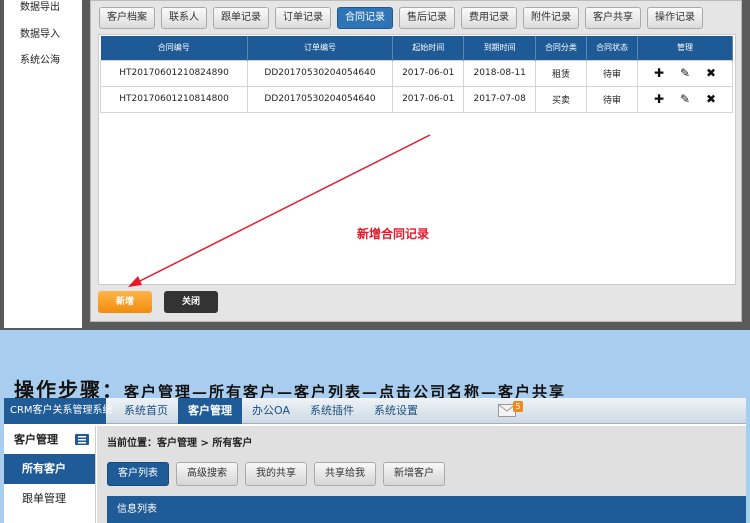 The width and height of the screenshot is (750, 523). Describe the element at coordinates (174, 48) in the screenshot. I see `column-header: 合同编号` at that location.